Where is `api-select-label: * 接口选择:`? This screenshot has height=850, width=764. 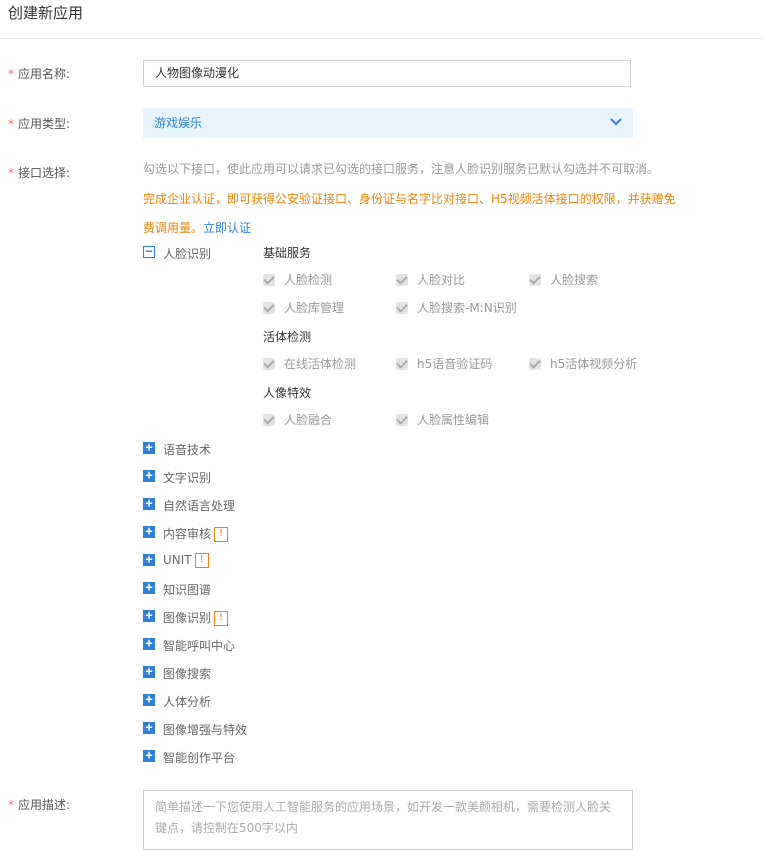 api-select-label: * 接口选择: is located at coordinates (39, 173).